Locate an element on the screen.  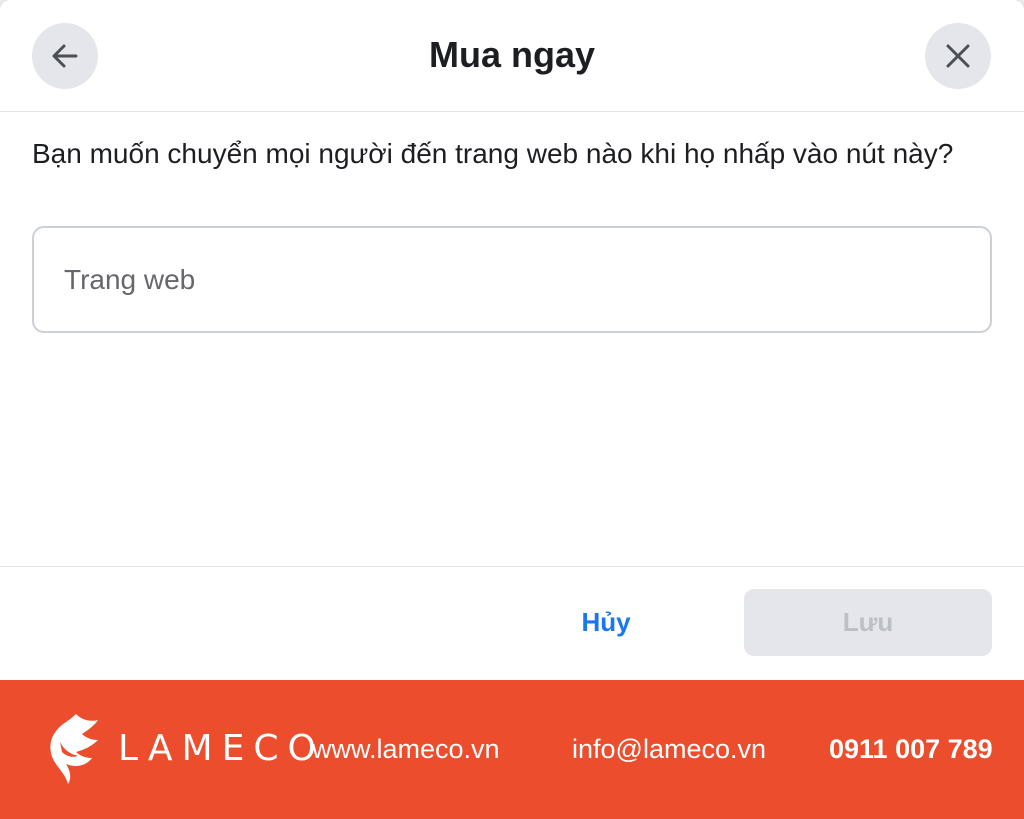
horse-head-icon is located at coordinates (74, 749).